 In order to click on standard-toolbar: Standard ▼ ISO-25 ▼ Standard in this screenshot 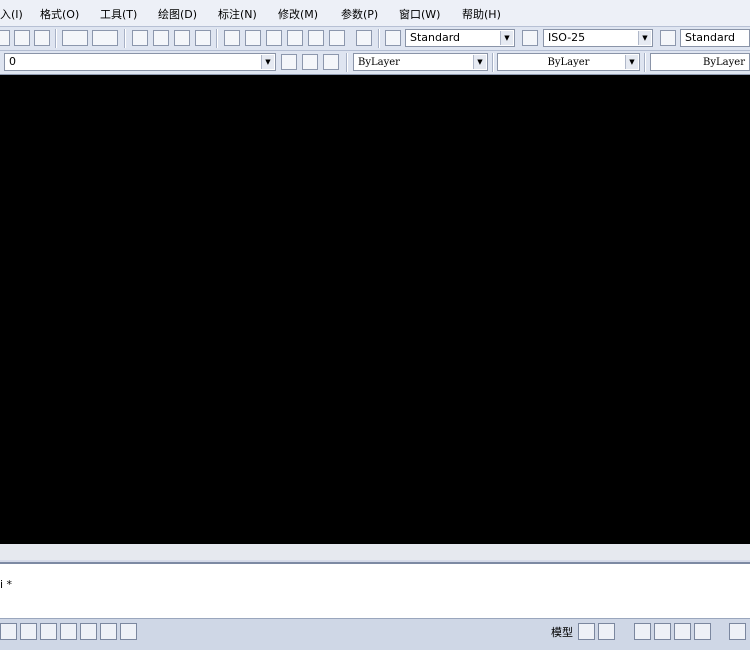, I will do `click(375, 39)`.